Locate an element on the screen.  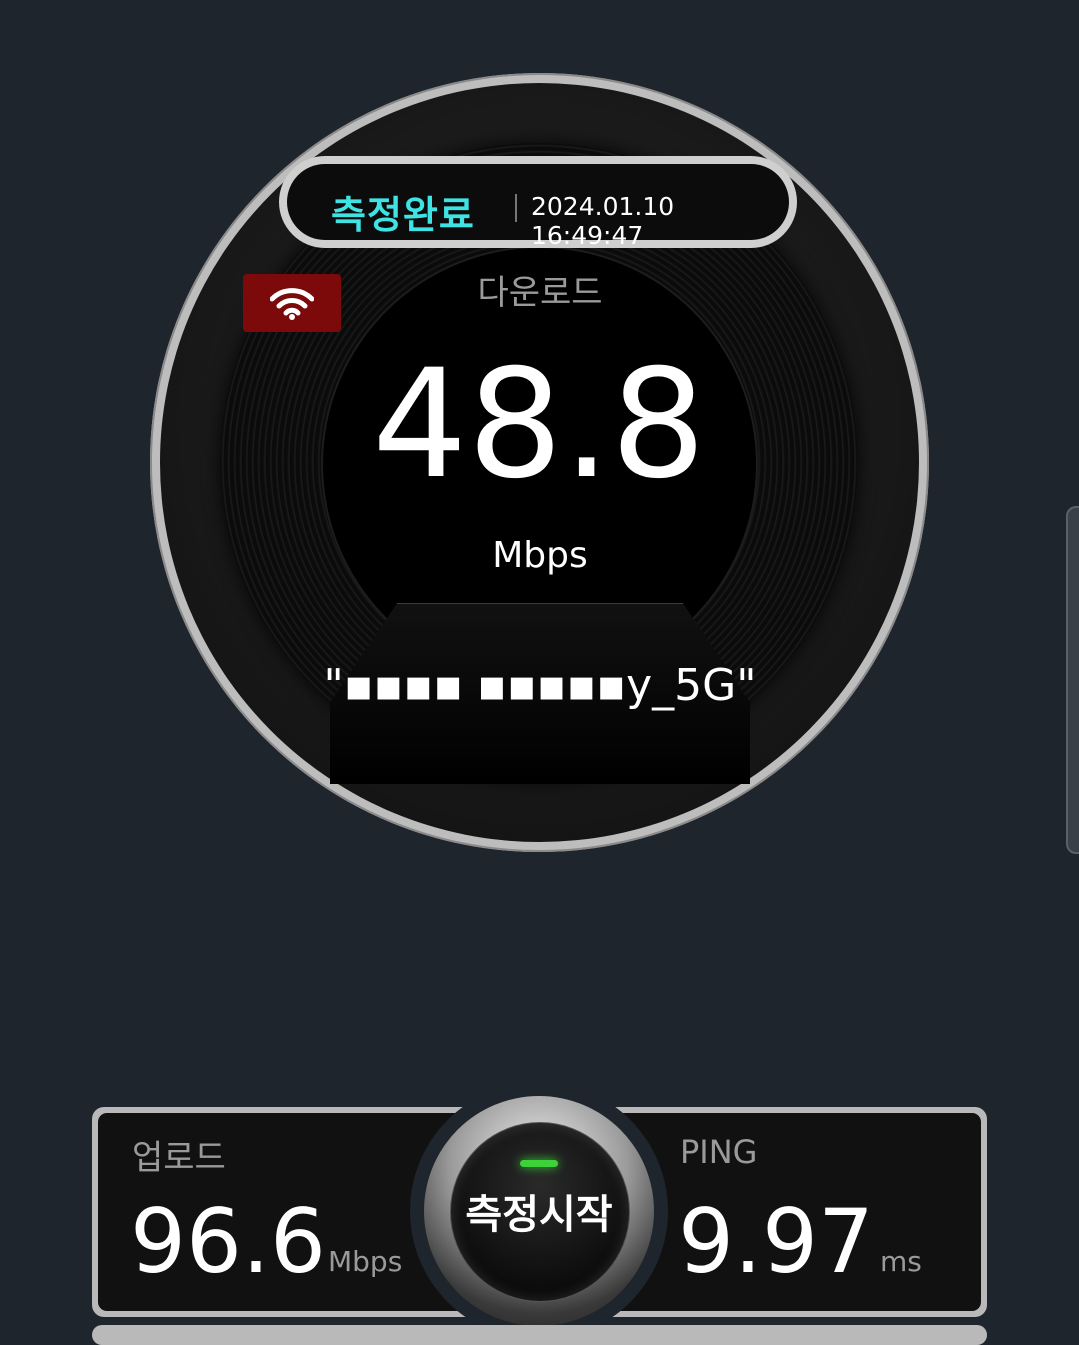
wifi-icon is located at coordinates (292, 304).